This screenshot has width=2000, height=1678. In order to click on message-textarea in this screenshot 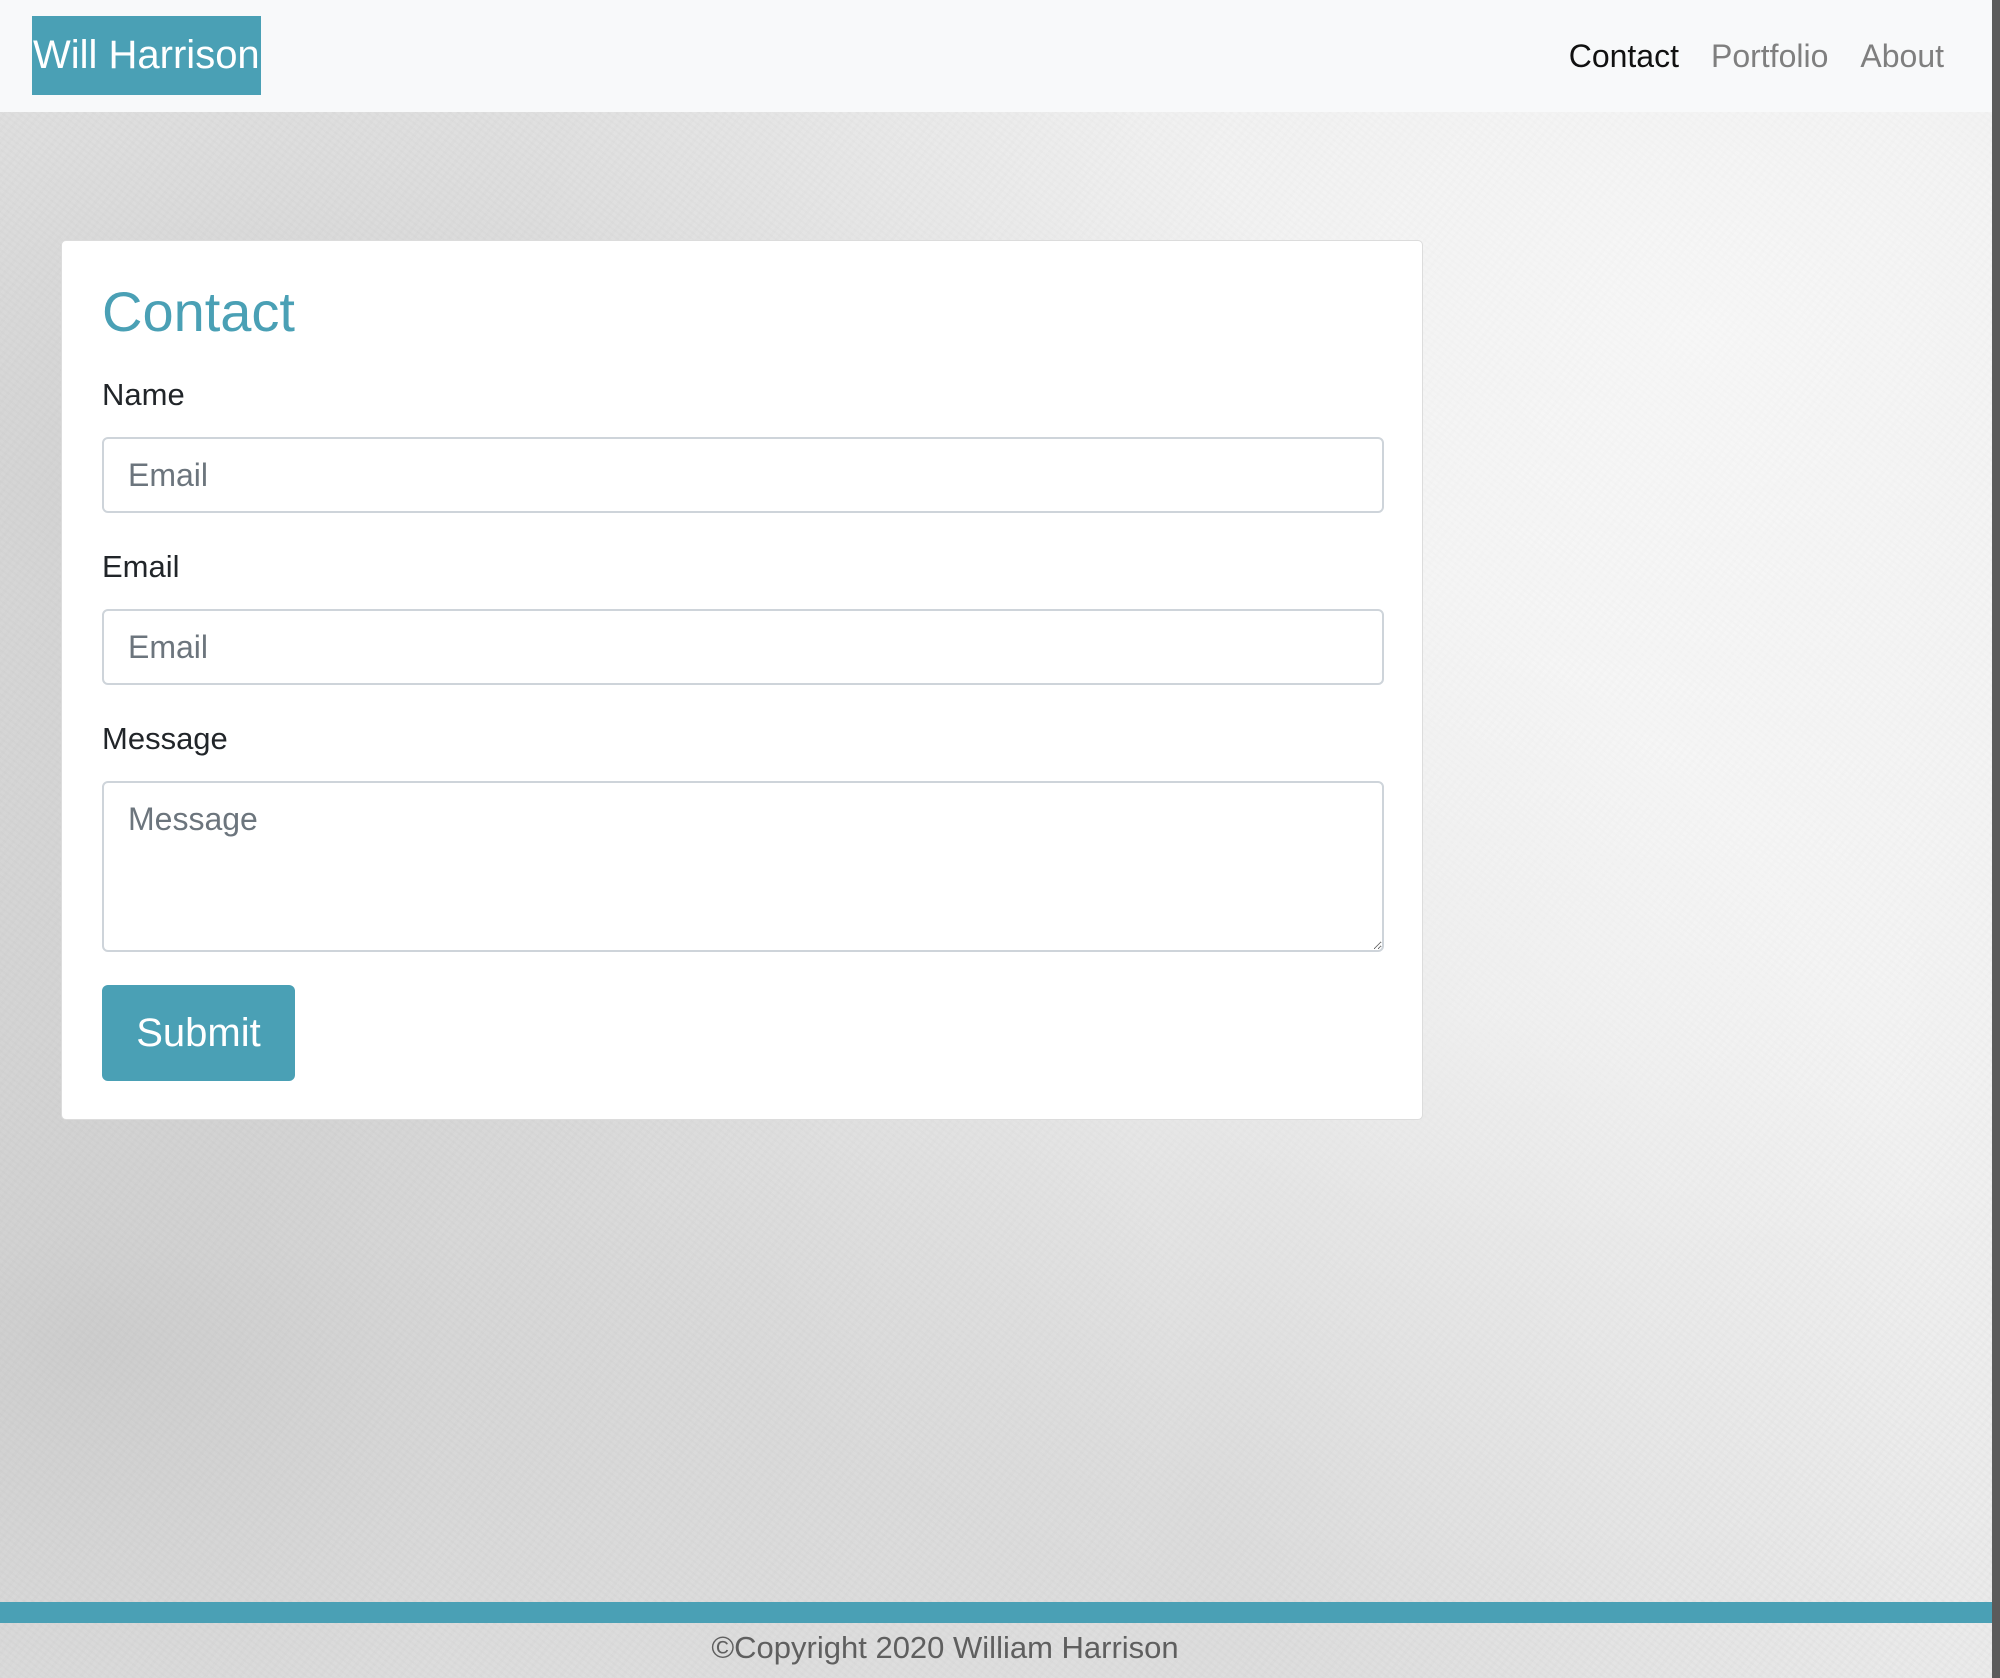, I will do `click(743, 866)`.